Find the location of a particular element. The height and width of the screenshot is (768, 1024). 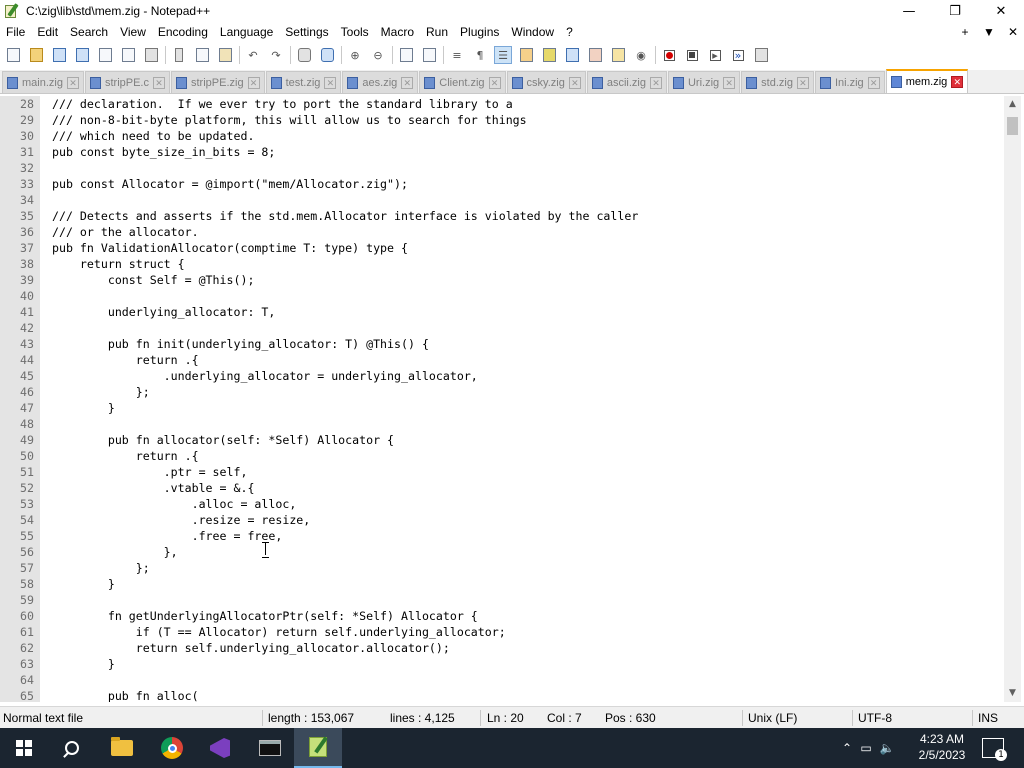

word-wrap-icon: ≡ is located at coordinates (457, 55).